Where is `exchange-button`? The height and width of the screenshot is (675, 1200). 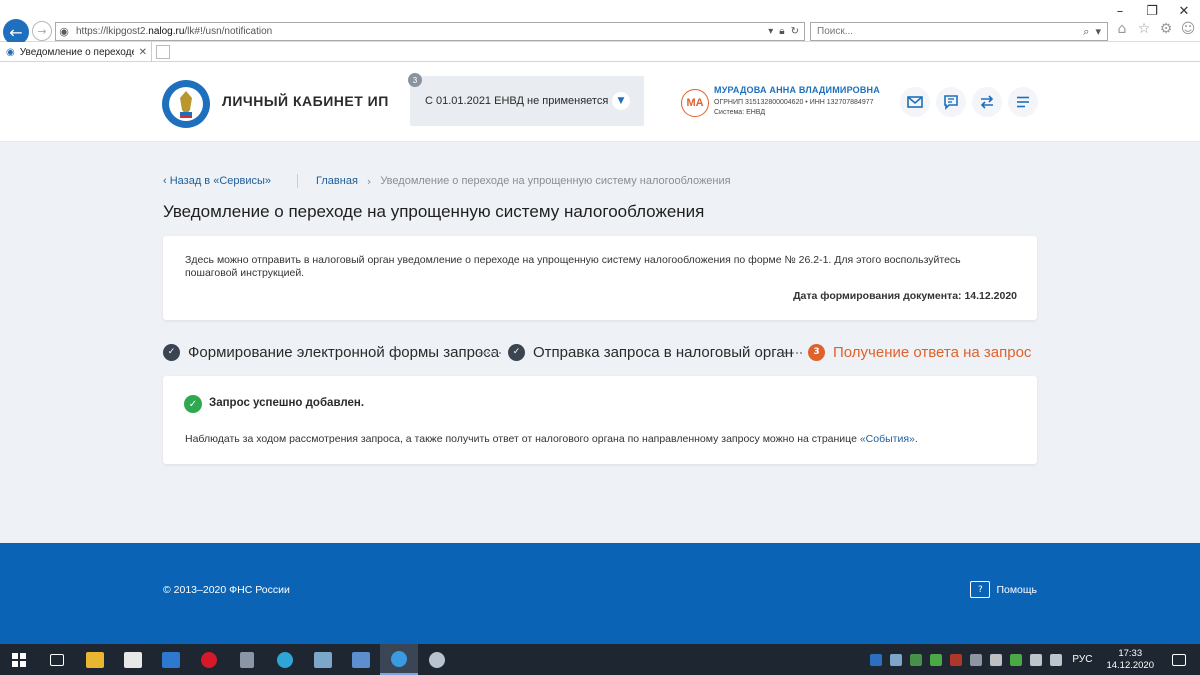
exchange-button is located at coordinates (987, 102).